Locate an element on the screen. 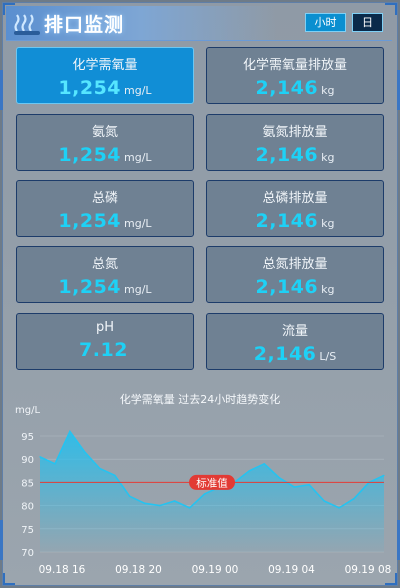  x-tick-label: 09.18 20 is located at coordinates (138, 570).